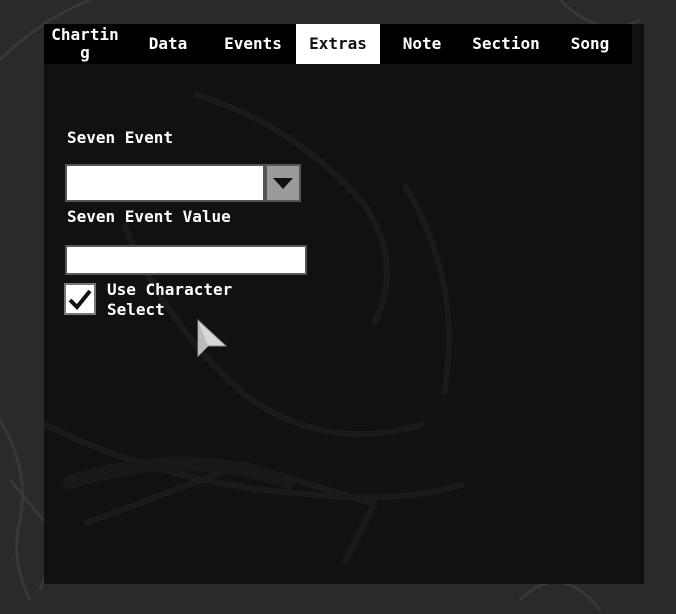  Describe the element at coordinates (165, 183) in the screenshot. I see `seven-event-selected-value` at that location.